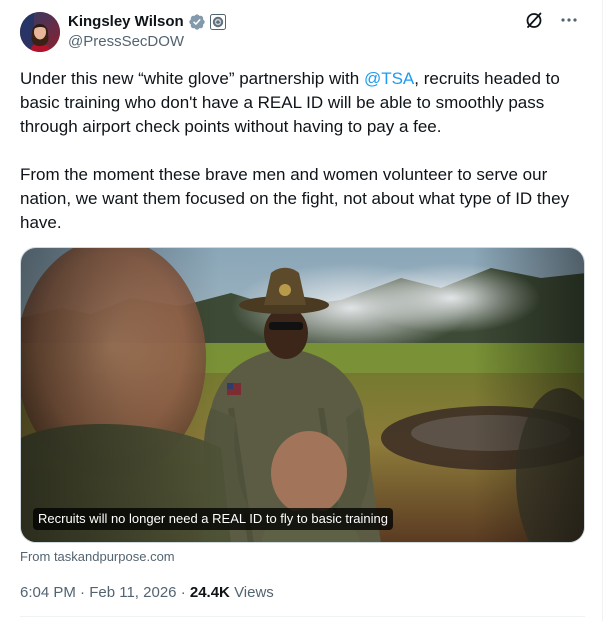 This screenshot has height=621, width=606. Describe the element at coordinates (534, 20) in the screenshot. I see `slash-circle-icon` at that location.